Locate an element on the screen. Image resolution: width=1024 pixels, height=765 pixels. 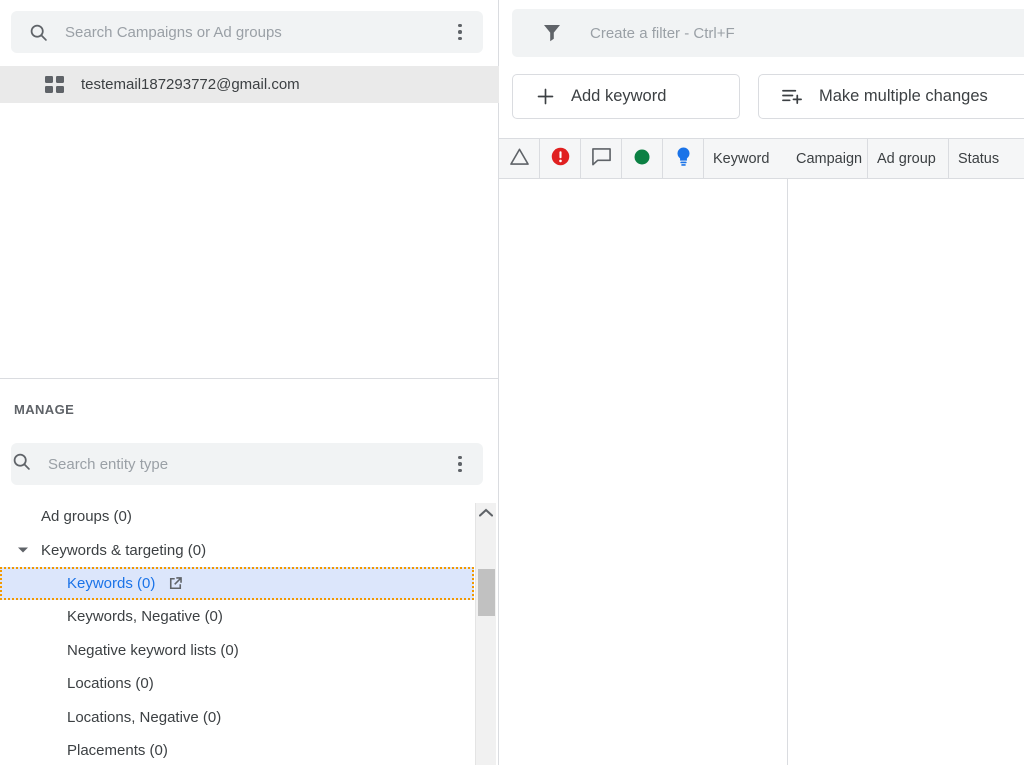
column-header-status-dot is located at coordinates (642, 158).